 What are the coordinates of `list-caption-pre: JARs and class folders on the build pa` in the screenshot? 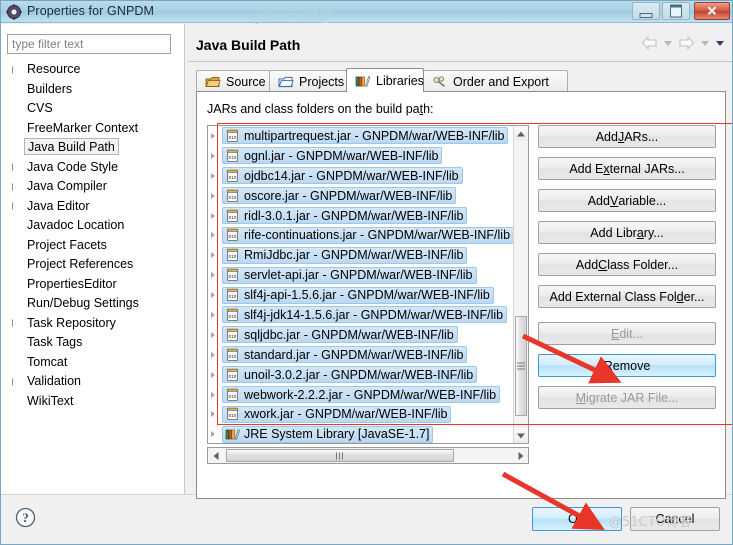 It's located at (313, 109).